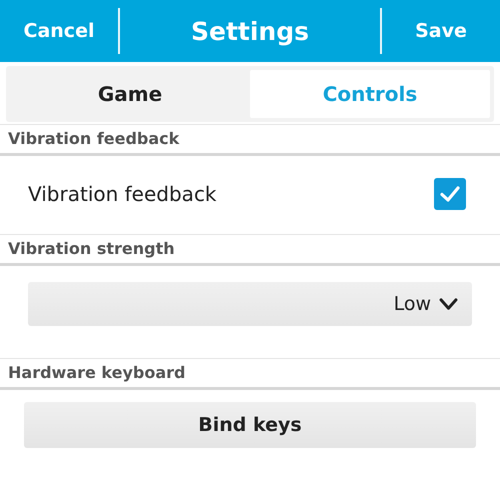 The width and height of the screenshot is (500, 500). Describe the element at coordinates (250, 425) in the screenshot. I see `bind-keys-button: Bind keys` at that location.